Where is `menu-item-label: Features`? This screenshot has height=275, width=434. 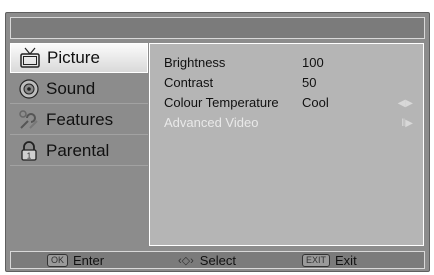
menu-item-label: Features is located at coordinates (80, 119).